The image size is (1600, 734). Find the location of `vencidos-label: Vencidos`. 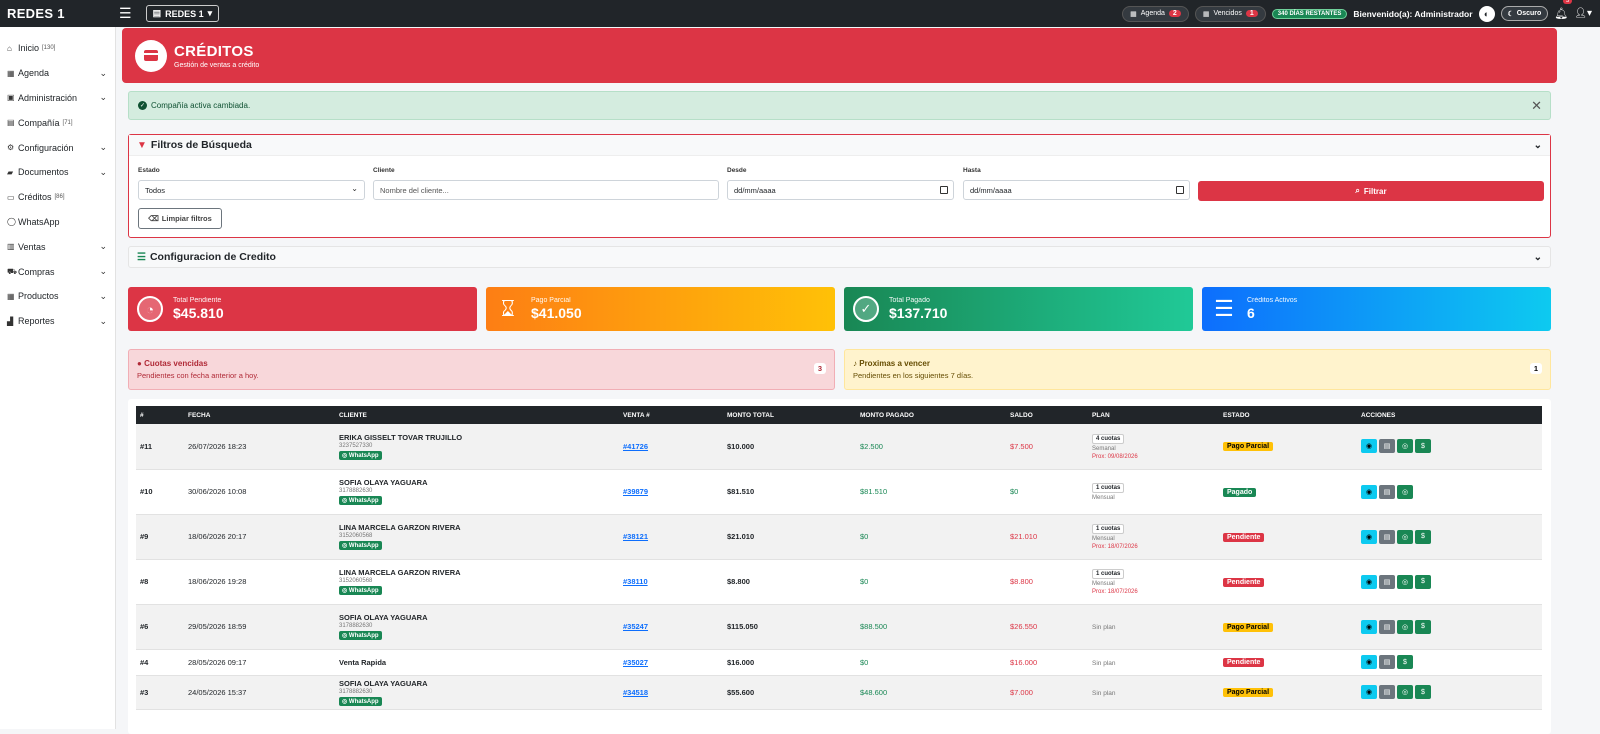

vencidos-label: Vencidos is located at coordinates (1227, 13).